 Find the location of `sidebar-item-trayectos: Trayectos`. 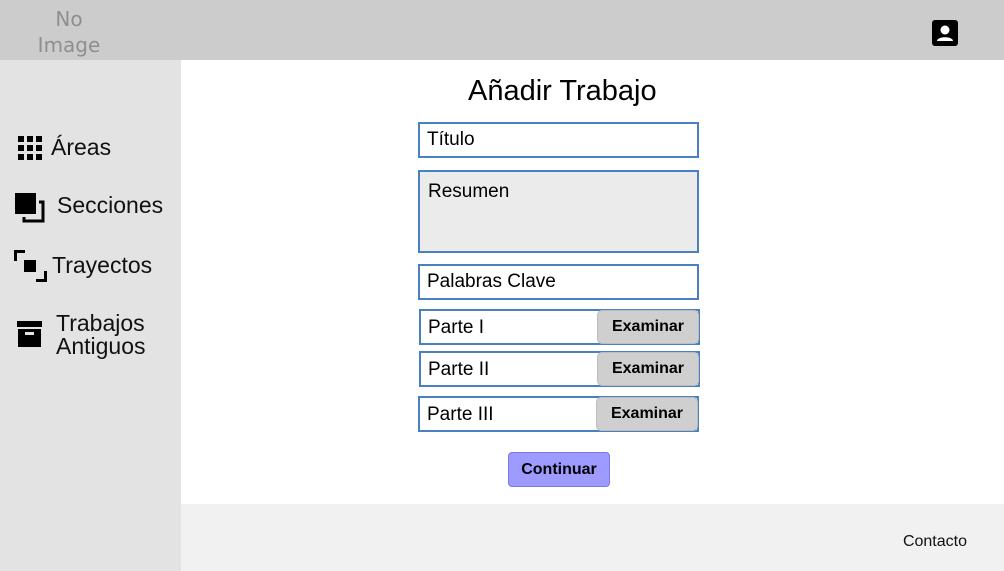

sidebar-item-trayectos: Trayectos is located at coordinates (90, 265).